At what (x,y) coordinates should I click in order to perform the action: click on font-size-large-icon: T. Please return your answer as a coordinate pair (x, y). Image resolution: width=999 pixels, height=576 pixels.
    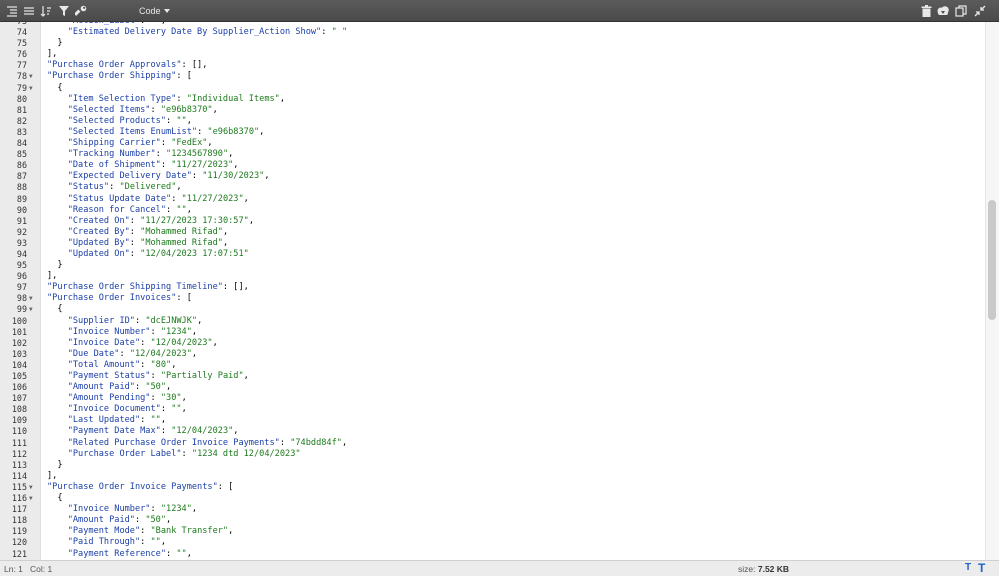
    Looking at the image, I should click on (981, 568).